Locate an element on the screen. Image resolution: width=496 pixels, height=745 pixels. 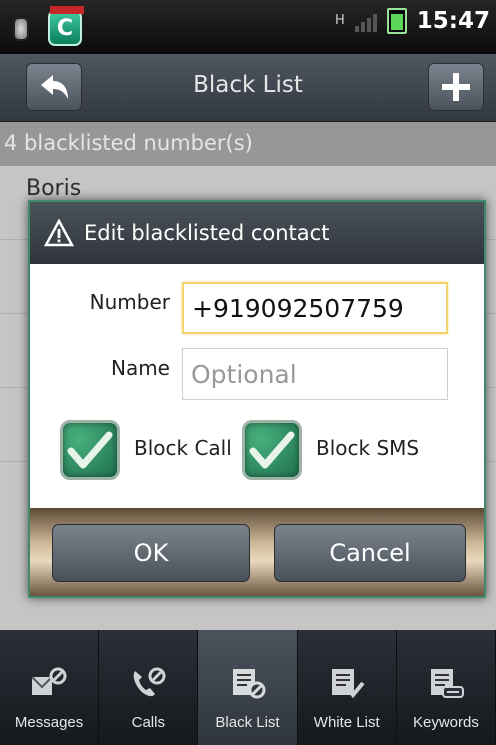
tab-label: Keywords is located at coordinates (445, 722).